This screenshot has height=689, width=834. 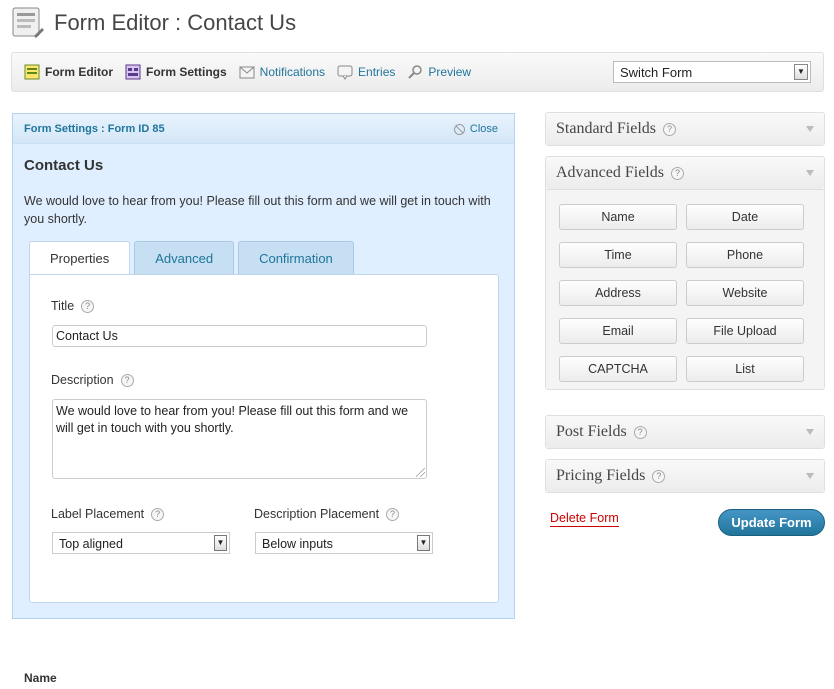 I want to click on form-settings-icon, so click(x=133, y=72).